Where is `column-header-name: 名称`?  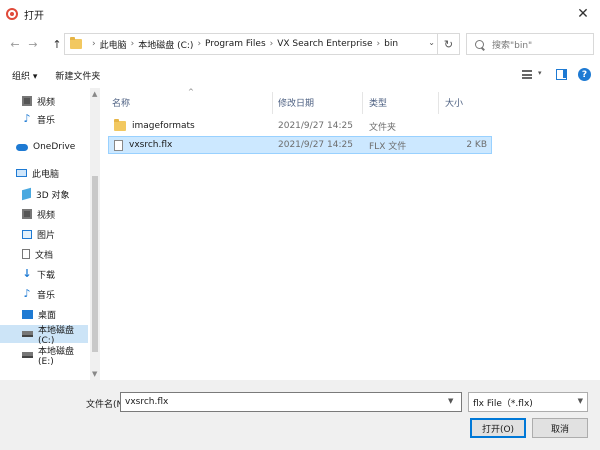 column-header-name: 名称 is located at coordinates (121, 102).